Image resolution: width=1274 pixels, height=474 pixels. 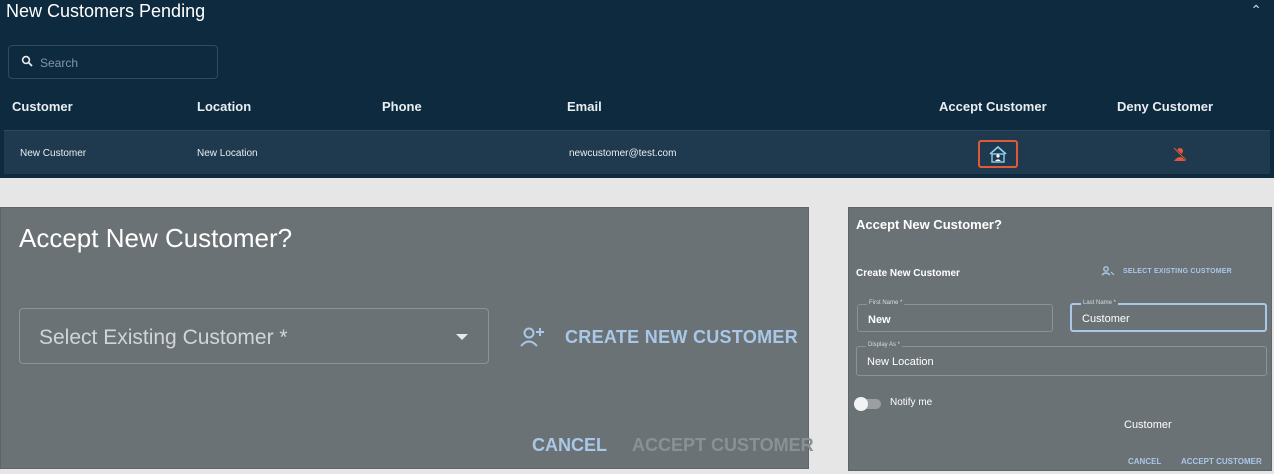 What do you see at coordinates (1100, 303) in the screenshot?
I see `last-name-label: Last Name *` at bounding box center [1100, 303].